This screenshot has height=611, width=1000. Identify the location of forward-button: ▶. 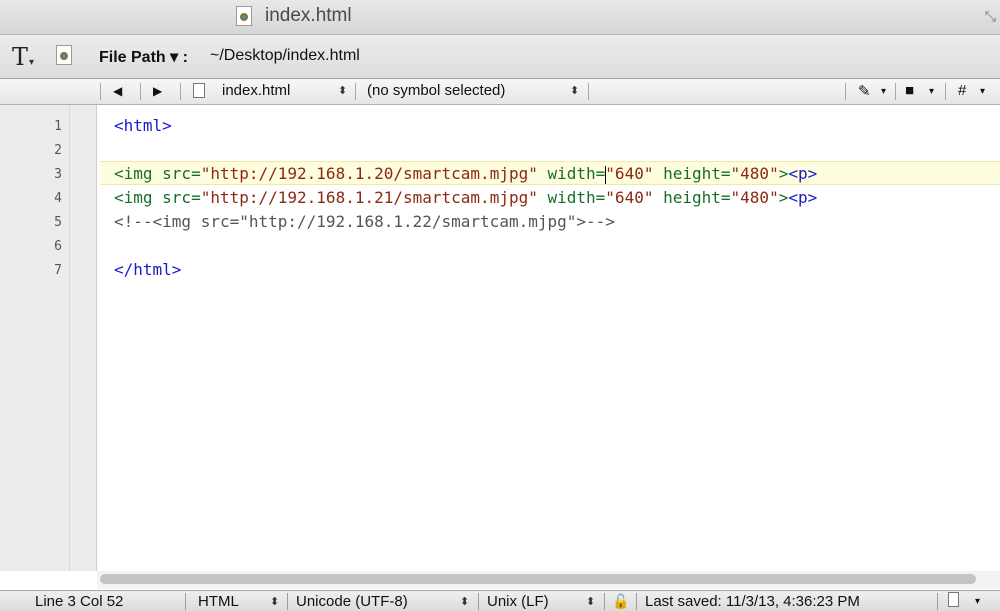
(157, 91).